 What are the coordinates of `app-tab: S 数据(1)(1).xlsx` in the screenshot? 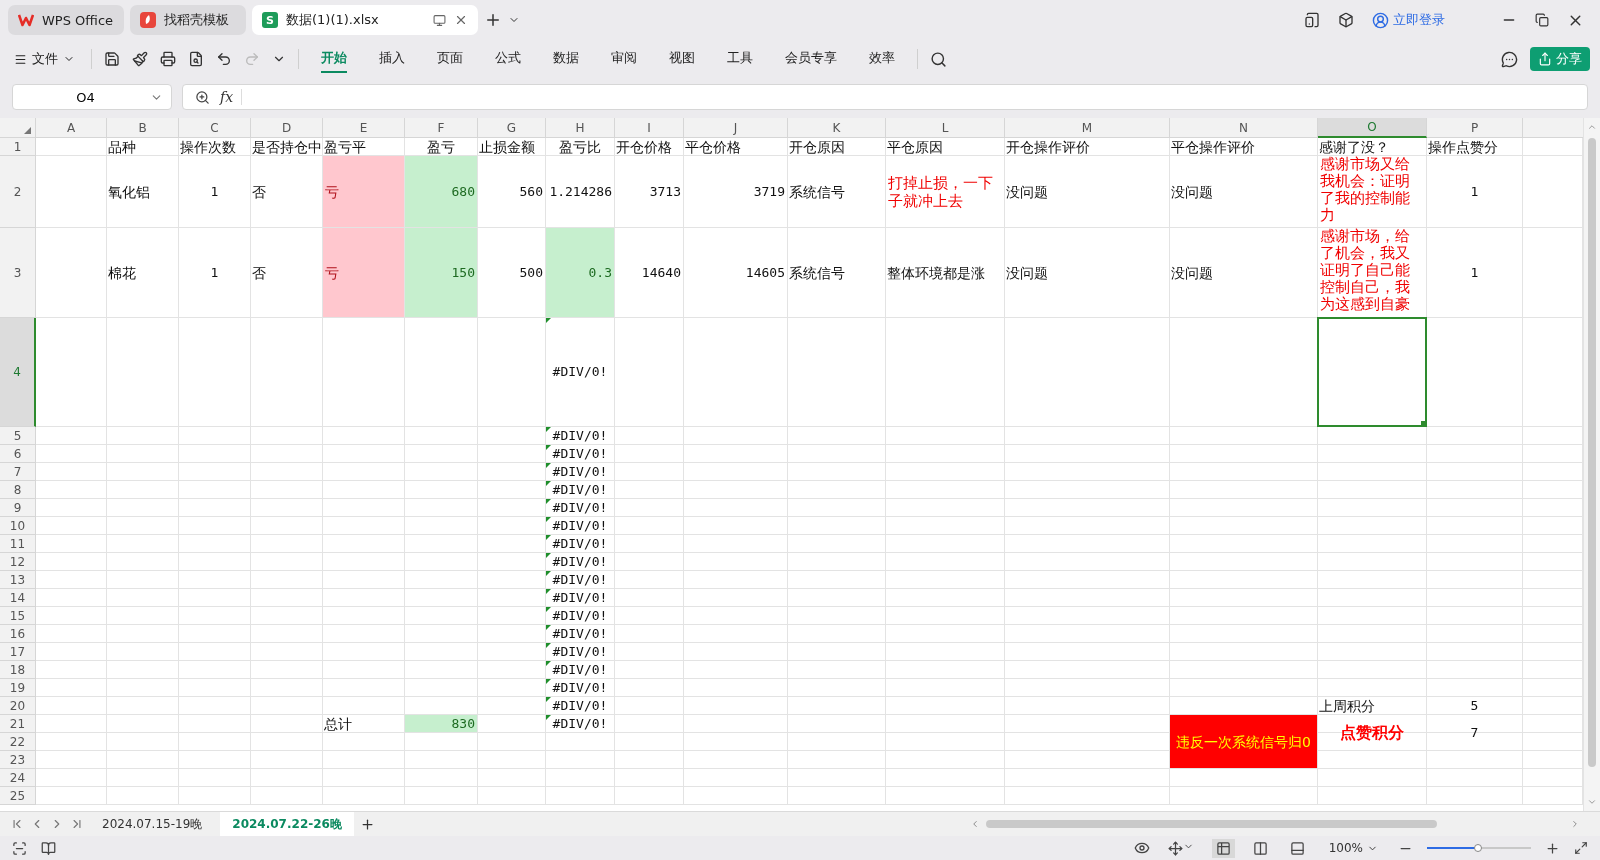 It's located at (365, 20).